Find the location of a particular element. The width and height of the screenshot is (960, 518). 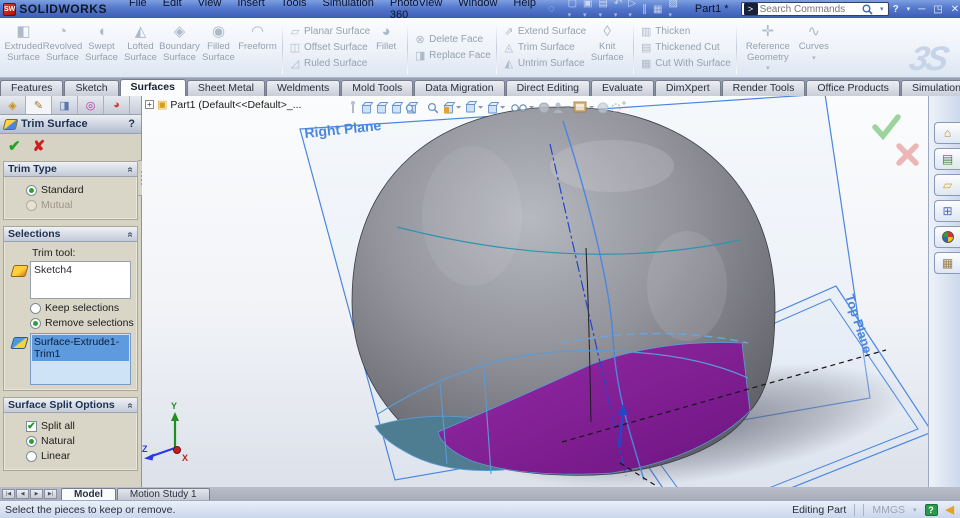

tab-features: Features is located at coordinates (32, 88).